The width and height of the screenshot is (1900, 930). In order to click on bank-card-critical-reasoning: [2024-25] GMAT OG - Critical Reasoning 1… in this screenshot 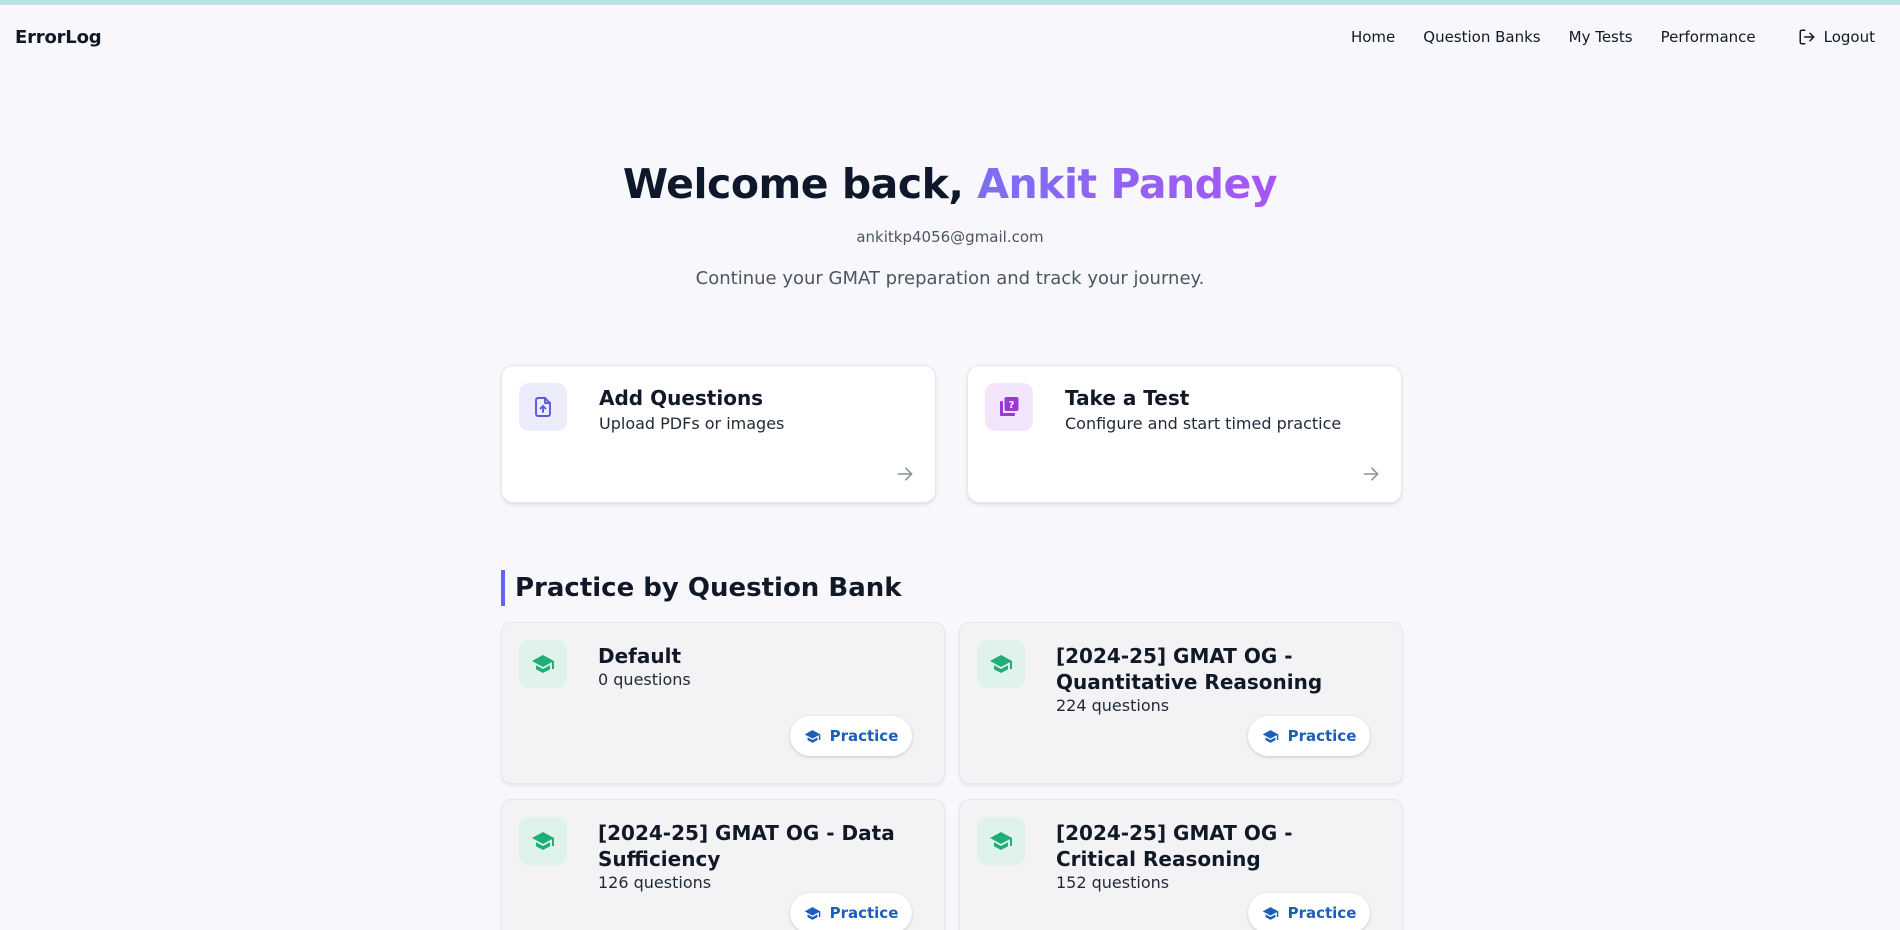, I will do `click(1181, 864)`.